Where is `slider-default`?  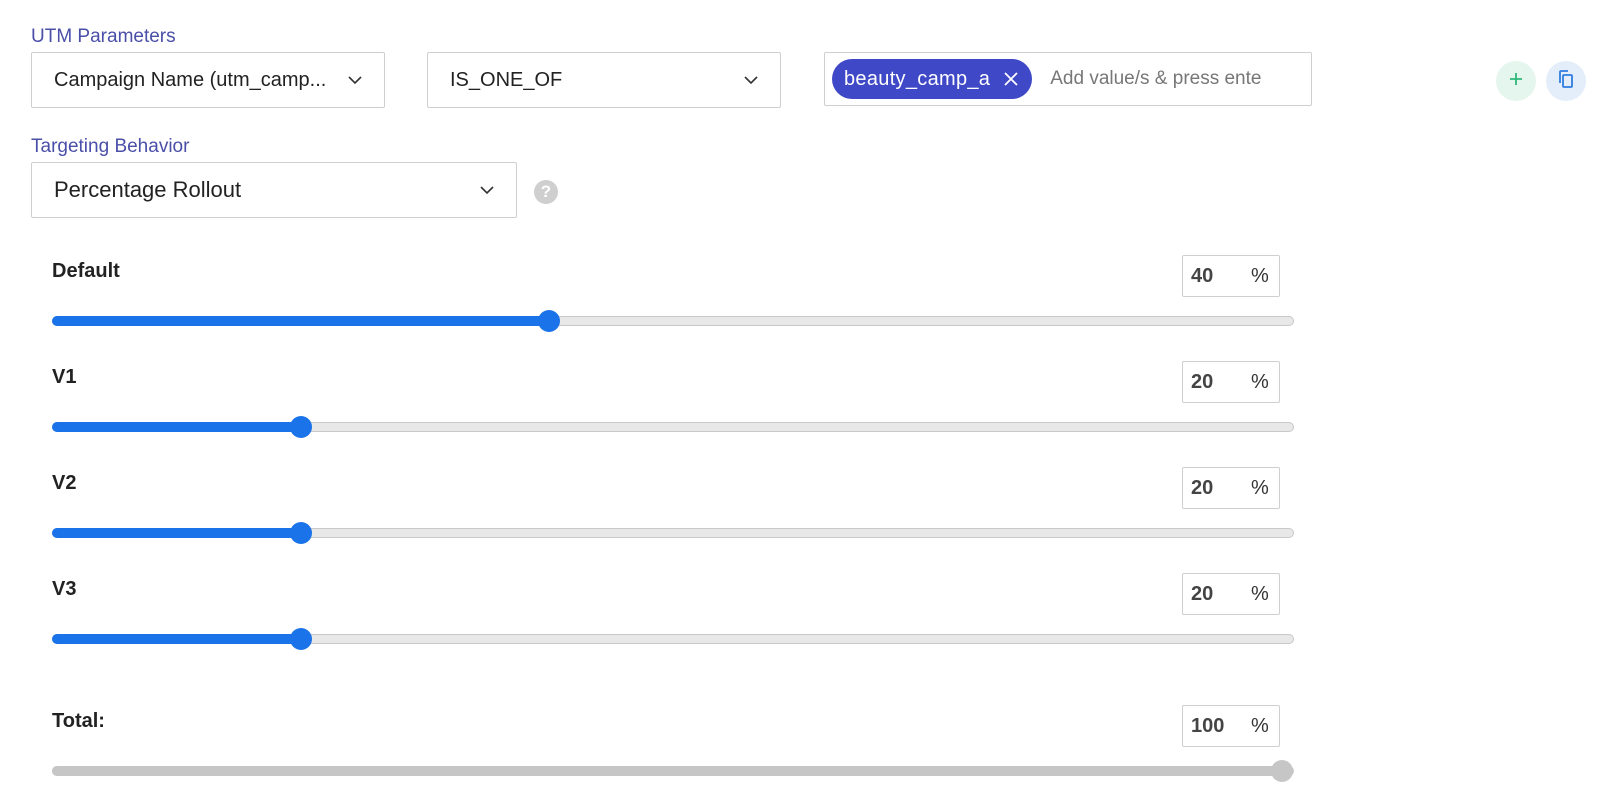 slider-default is located at coordinates (673, 321).